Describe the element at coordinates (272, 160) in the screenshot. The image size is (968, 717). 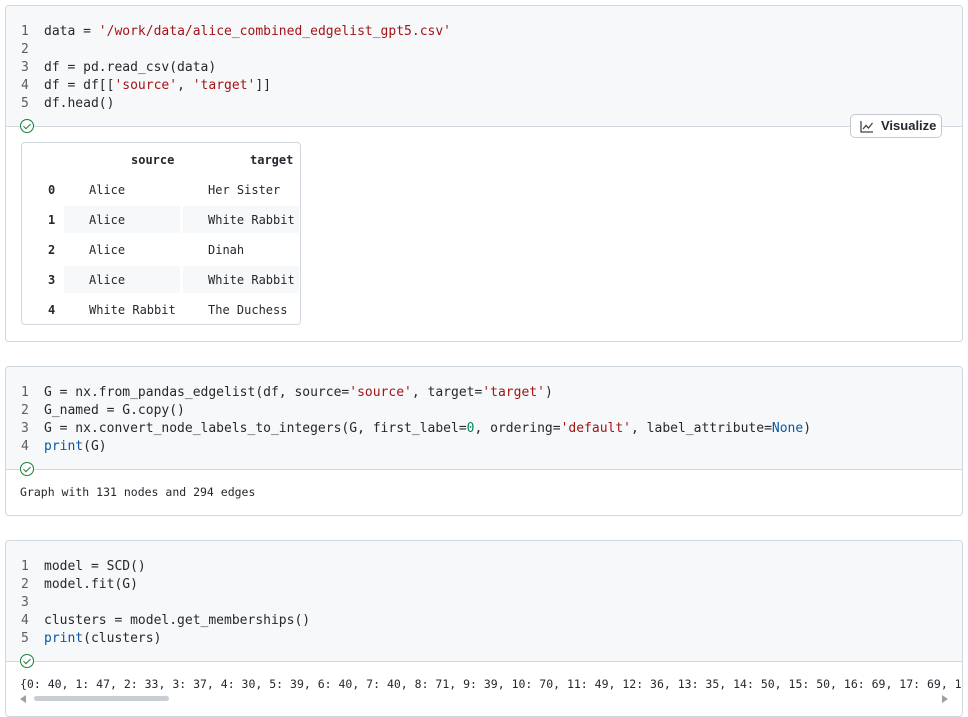
I see `column-header-target: target` at that location.